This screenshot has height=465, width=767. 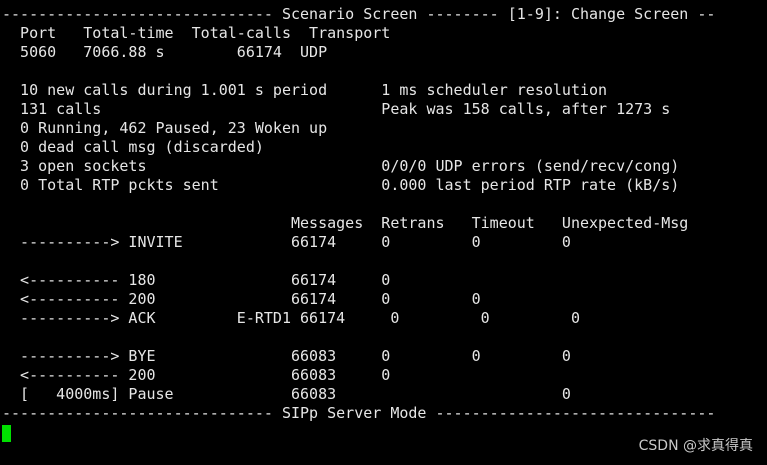 What do you see at coordinates (6, 433) in the screenshot?
I see `terminal-cursor` at bounding box center [6, 433].